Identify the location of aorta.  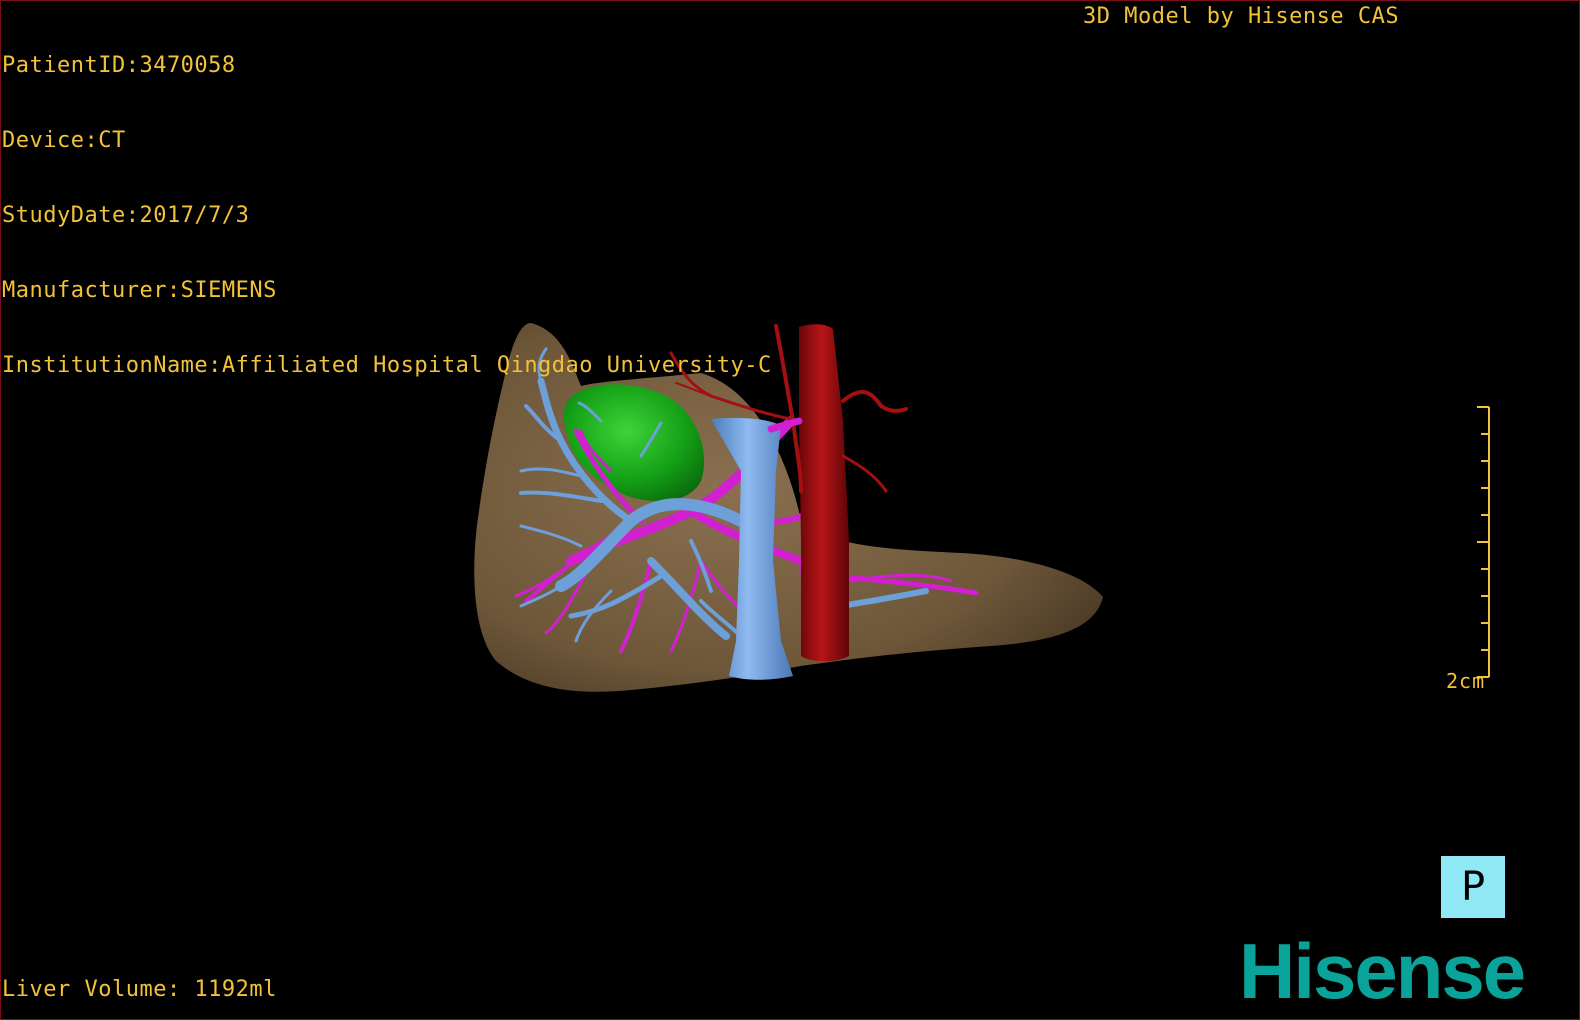
(824, 493).